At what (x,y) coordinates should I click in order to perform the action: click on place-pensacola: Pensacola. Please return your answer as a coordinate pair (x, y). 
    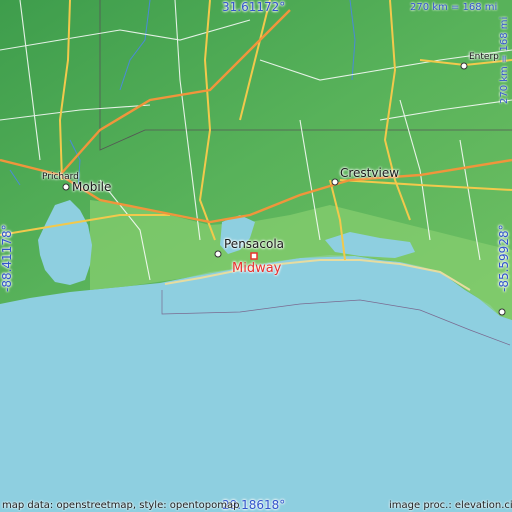
    Looking at the image, I should click on (254, 244).